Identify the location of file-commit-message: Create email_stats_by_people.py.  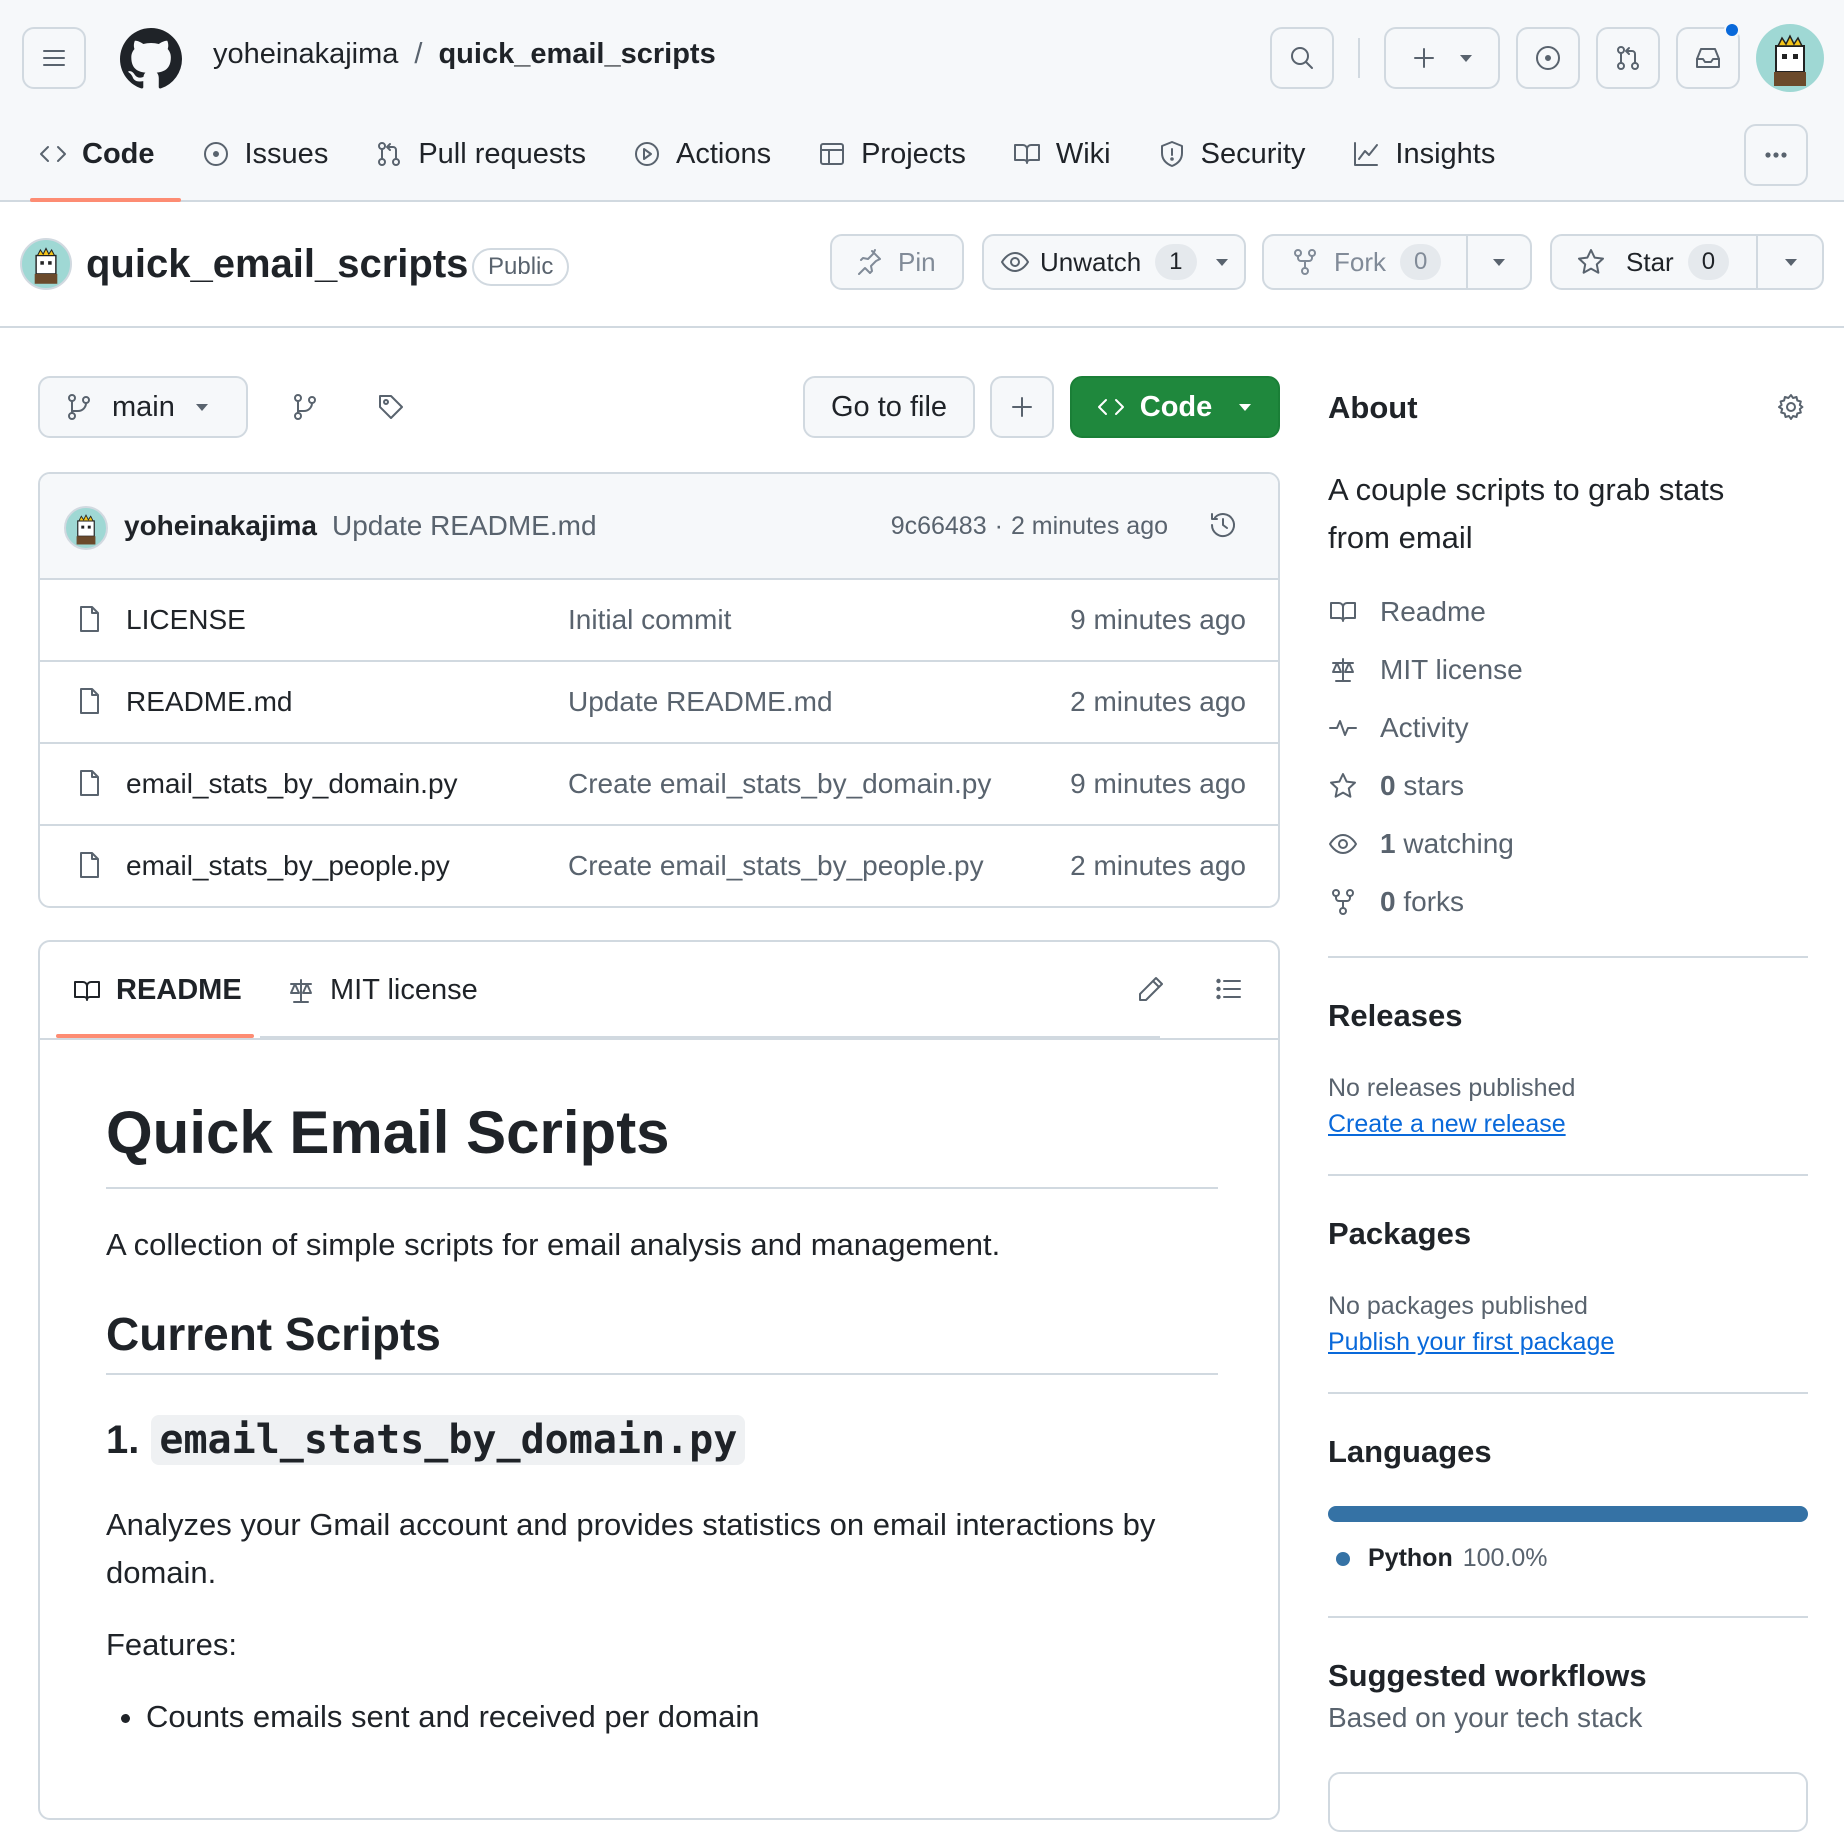
(776, 866).